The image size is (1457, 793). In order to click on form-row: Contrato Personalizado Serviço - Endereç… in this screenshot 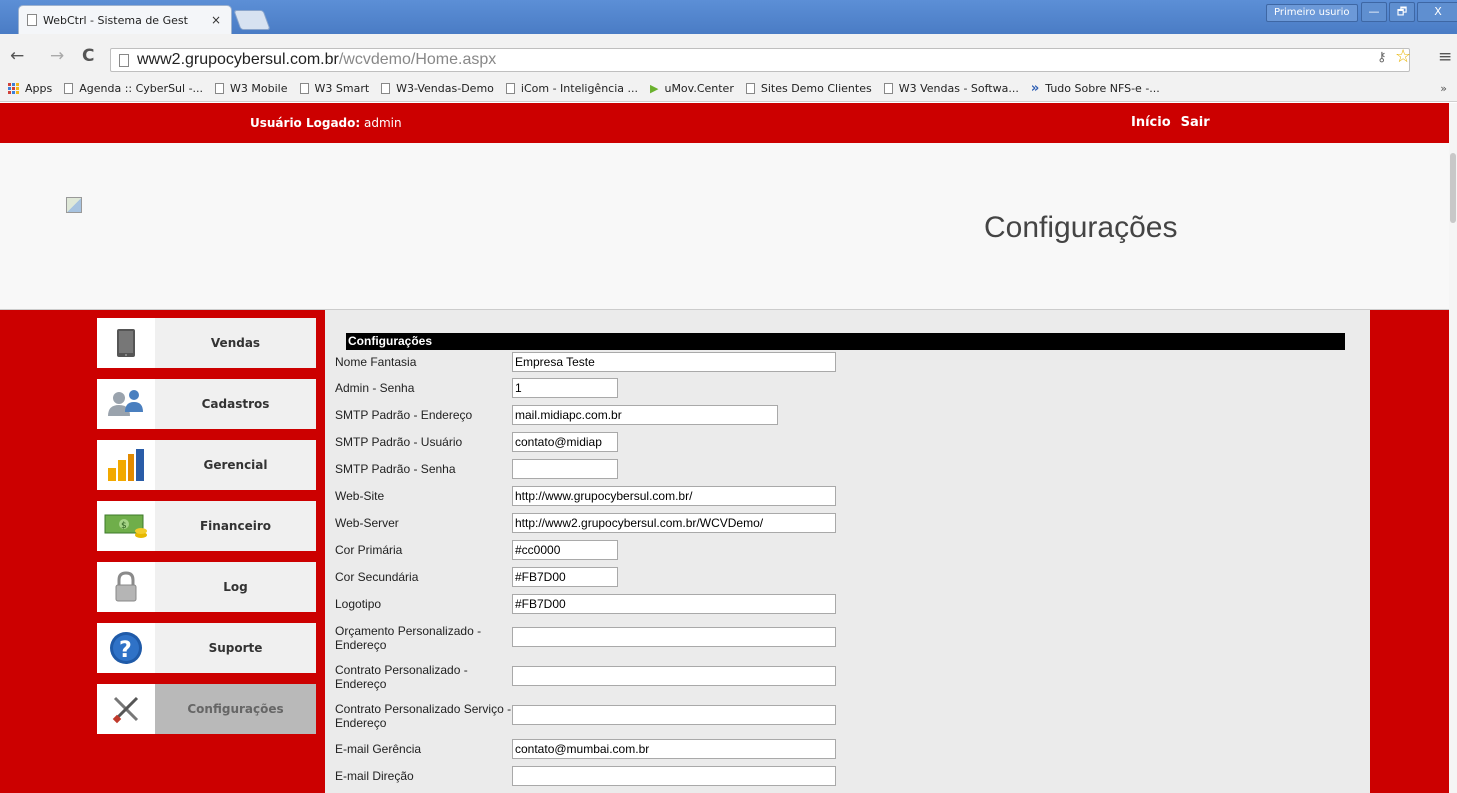, I will do `click(585, 714)`.